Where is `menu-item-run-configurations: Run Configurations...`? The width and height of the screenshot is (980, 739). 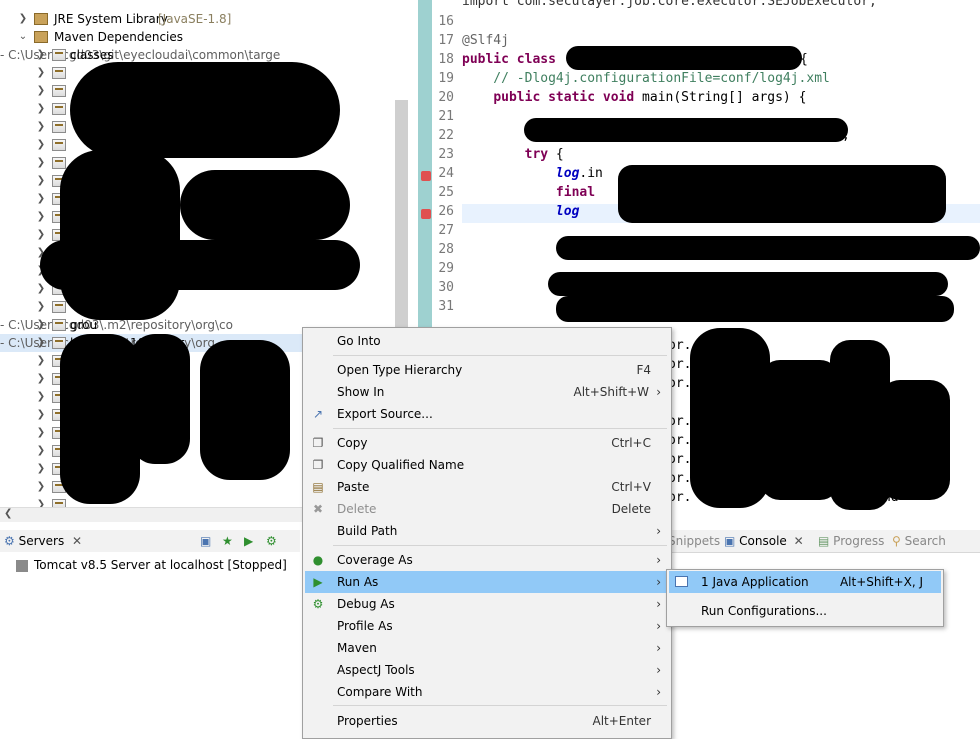
menu-item-run-configurations: Run Configurations... is located at coordinates (805, 611).